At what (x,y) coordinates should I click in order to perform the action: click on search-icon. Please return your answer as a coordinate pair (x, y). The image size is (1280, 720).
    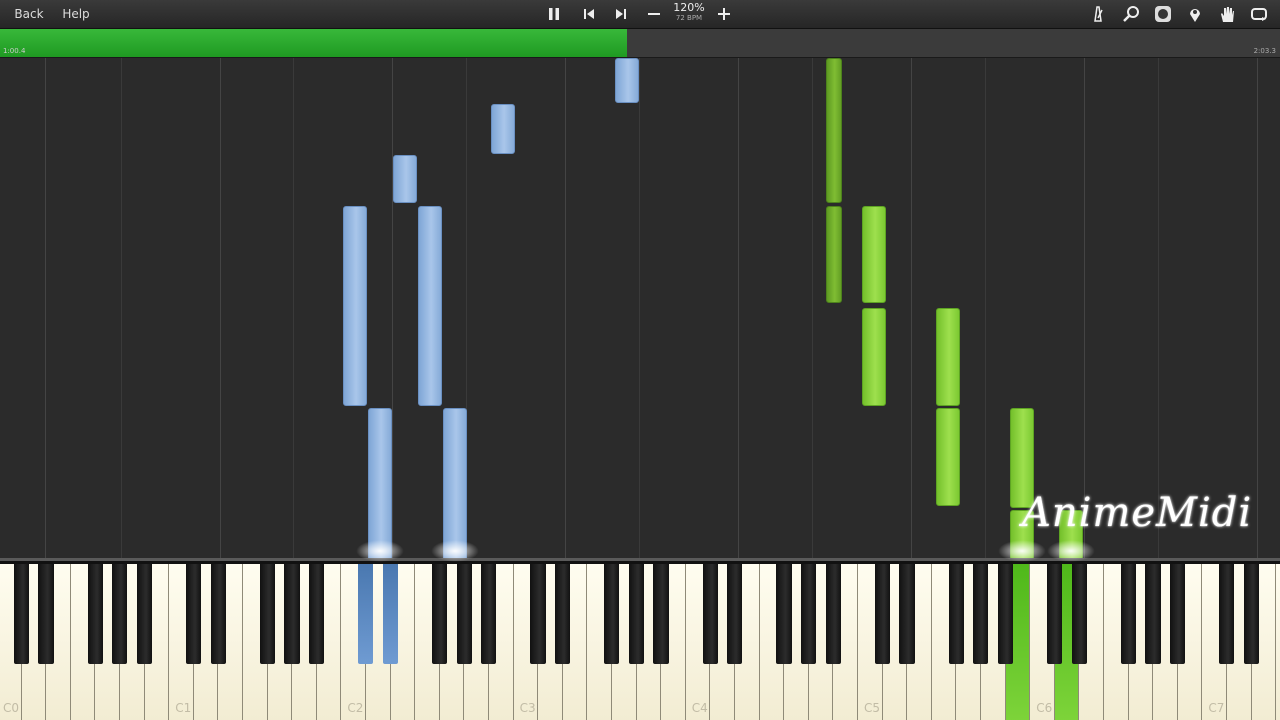
    Looking at the image, I should click on (1131, 14).